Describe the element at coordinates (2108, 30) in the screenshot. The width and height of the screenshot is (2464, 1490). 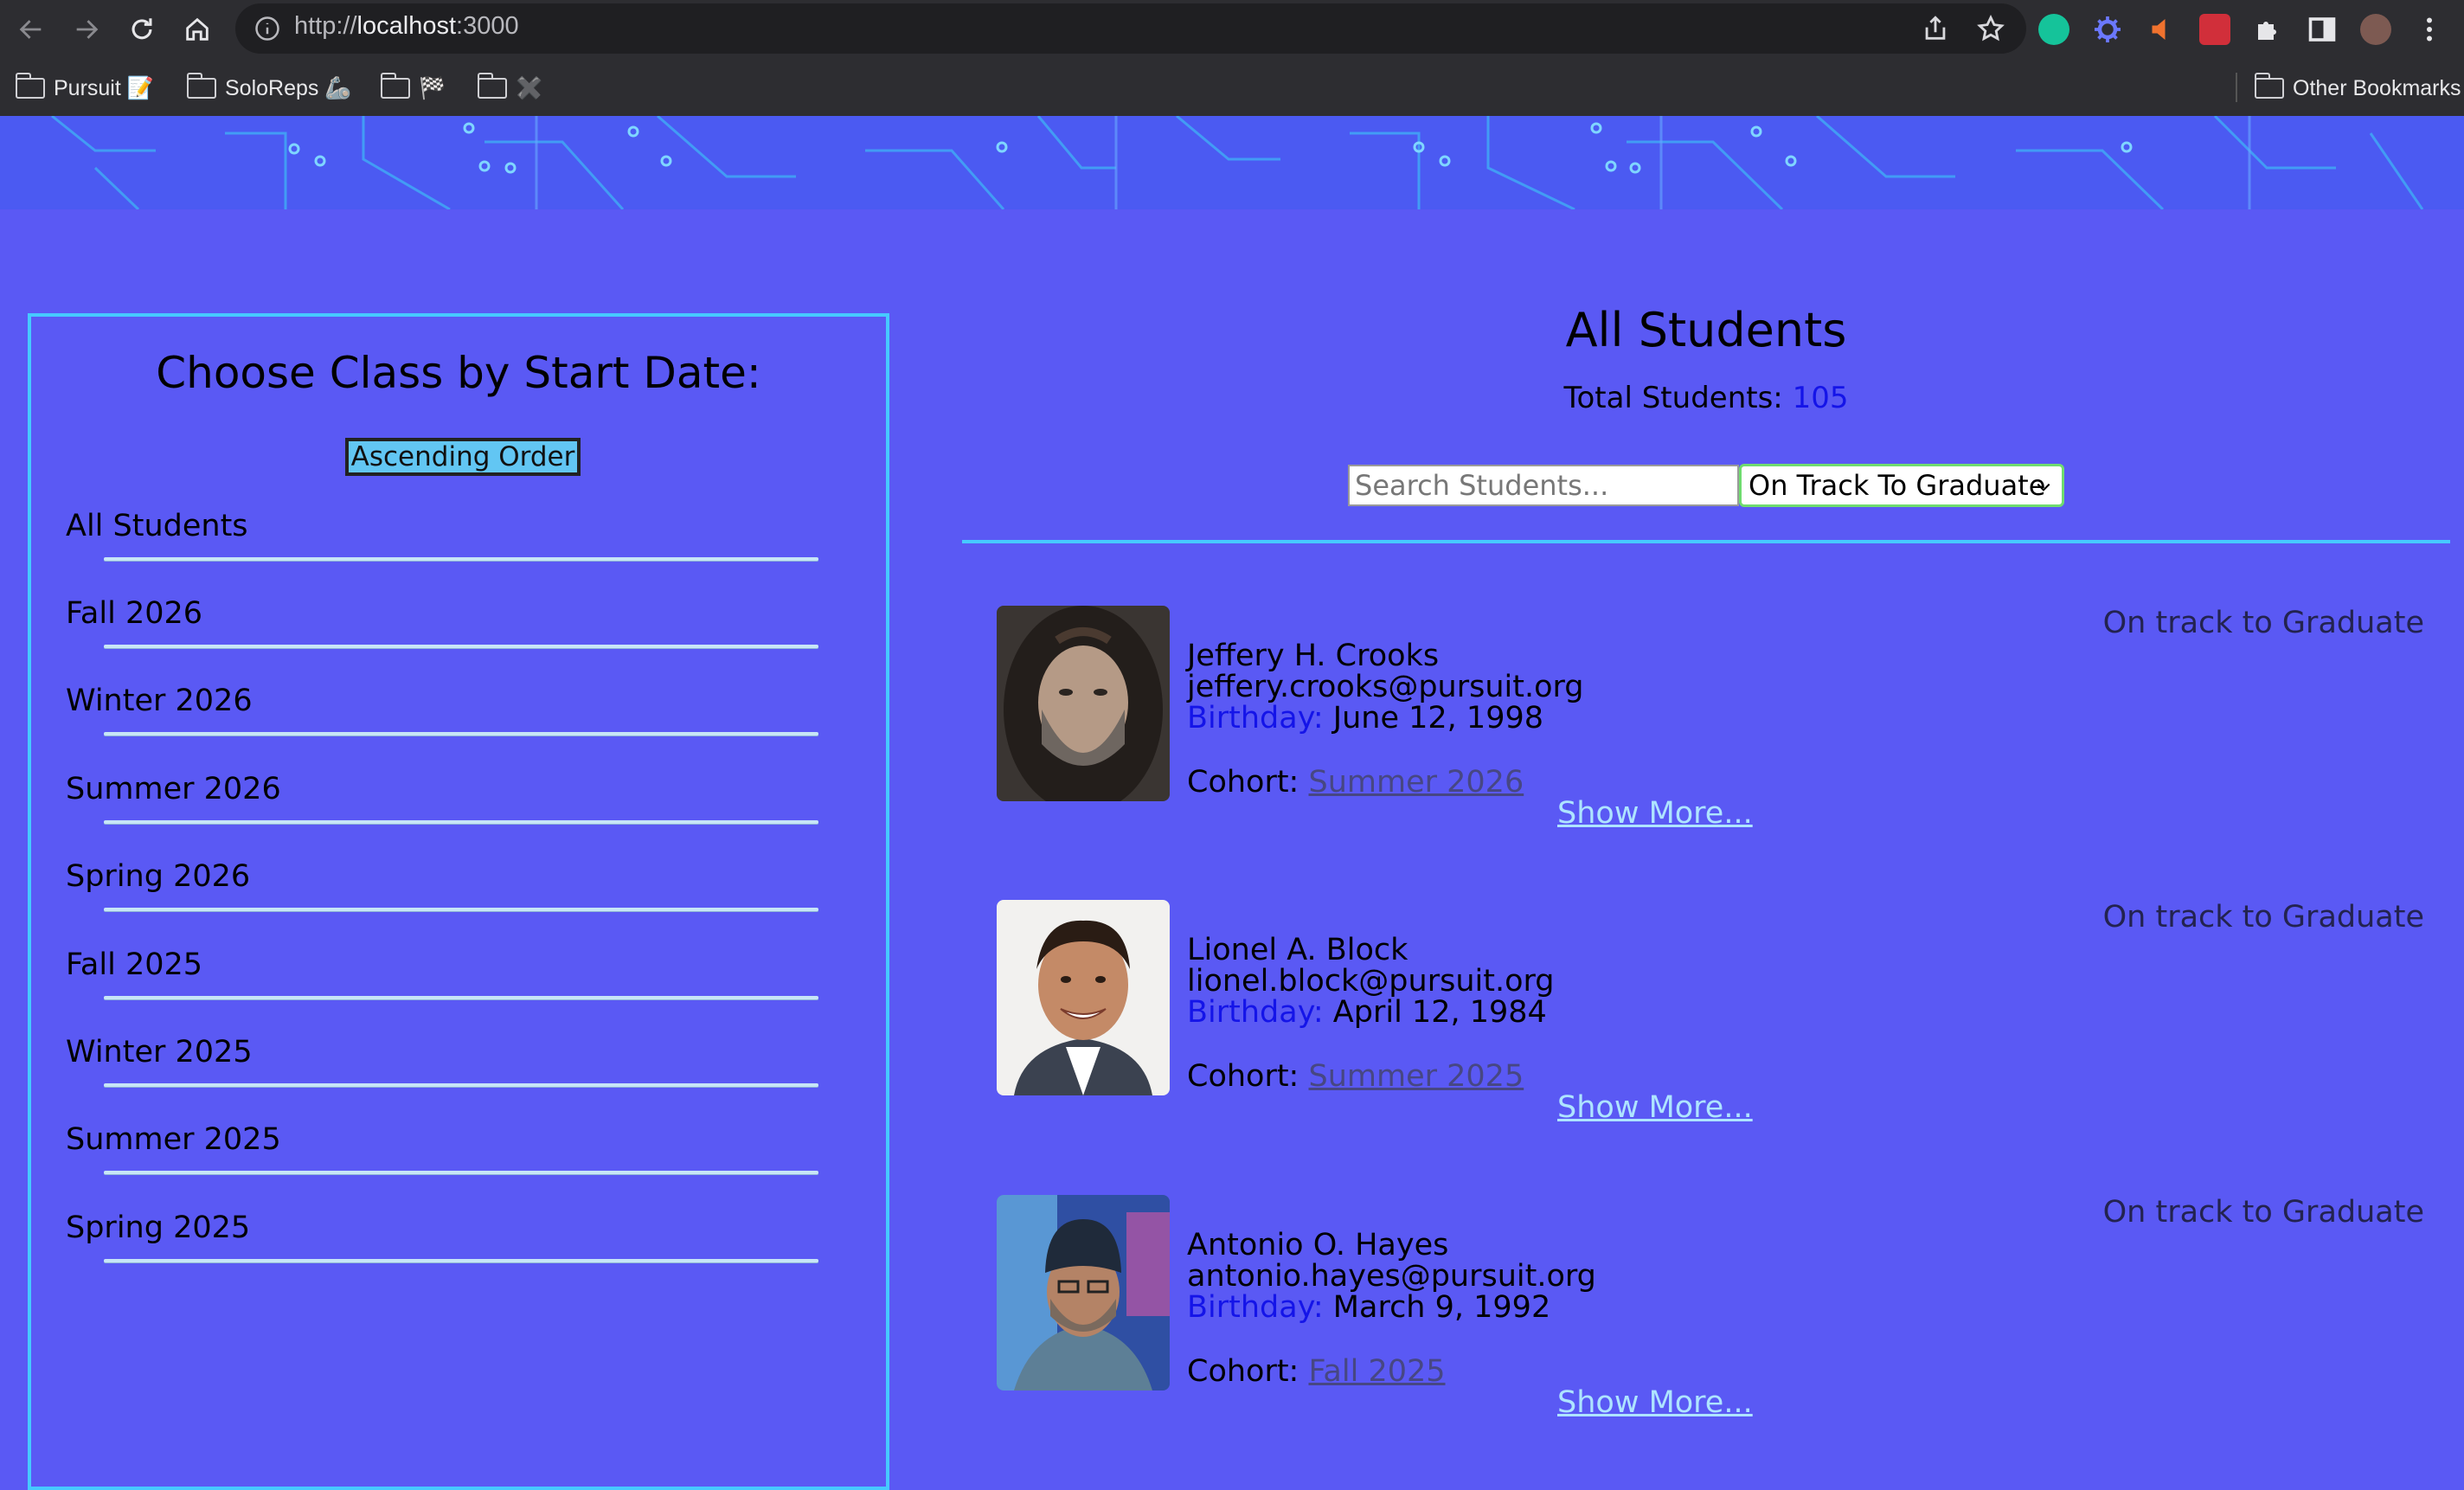
I see `extension-gear-icon` at that location.